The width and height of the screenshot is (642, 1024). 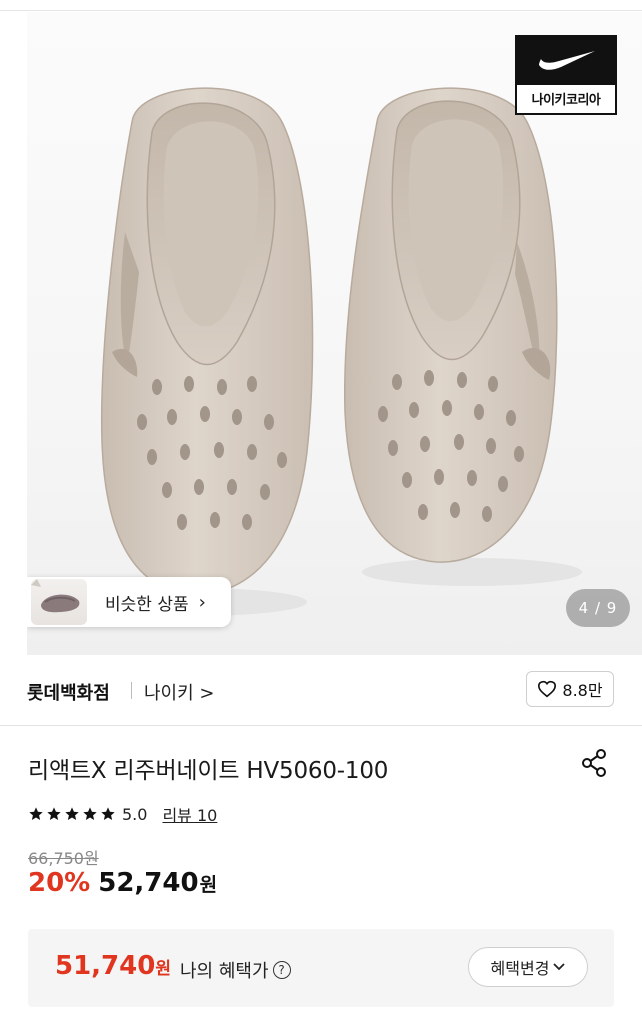 What do you see at coordinates (68, 692) in the screenshot?
I see `store-name: 롯데백화점` at bounding box center [68, 692].